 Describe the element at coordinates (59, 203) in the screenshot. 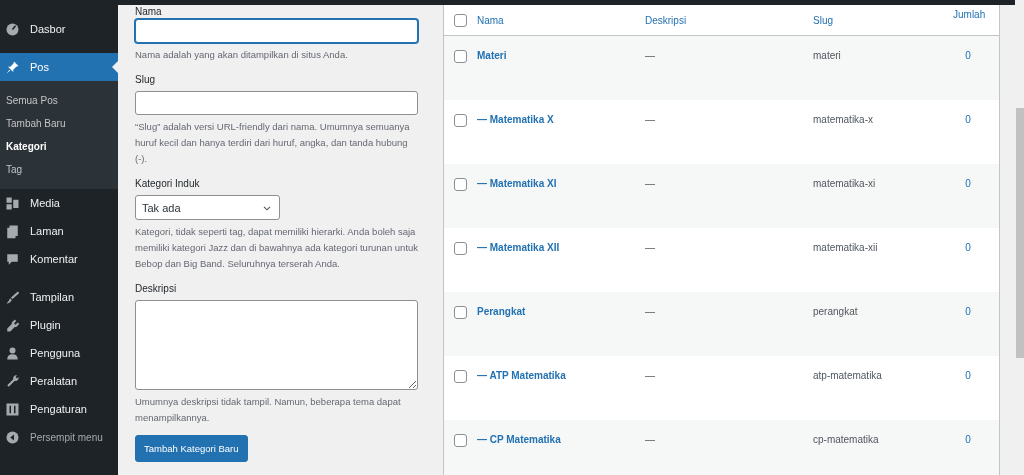

I see `menu-item: Media` at that location.